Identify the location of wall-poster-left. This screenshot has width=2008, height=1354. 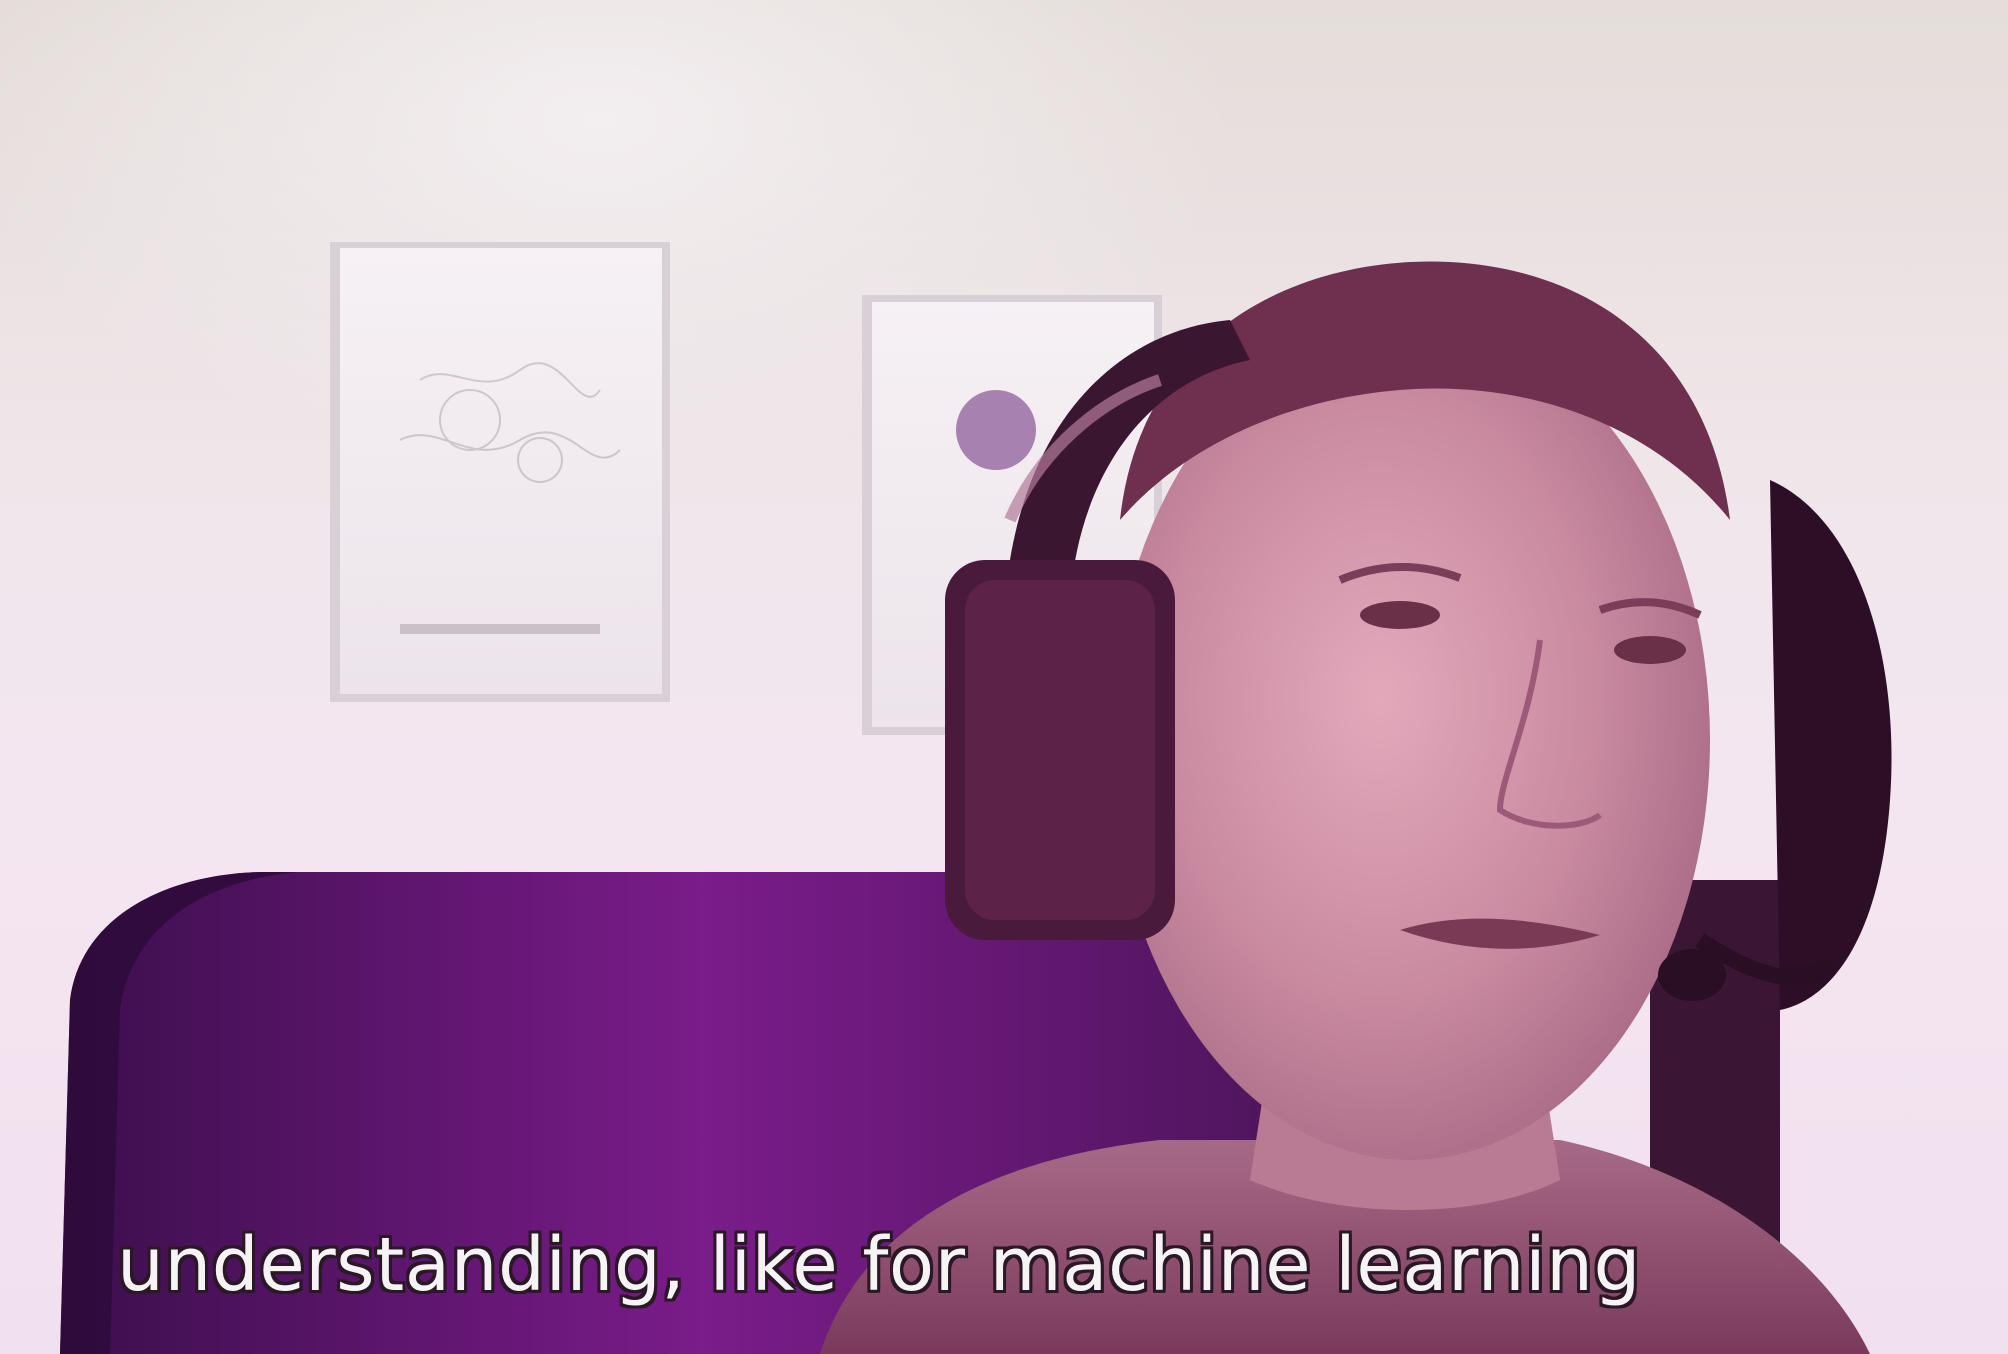
(500, 472).